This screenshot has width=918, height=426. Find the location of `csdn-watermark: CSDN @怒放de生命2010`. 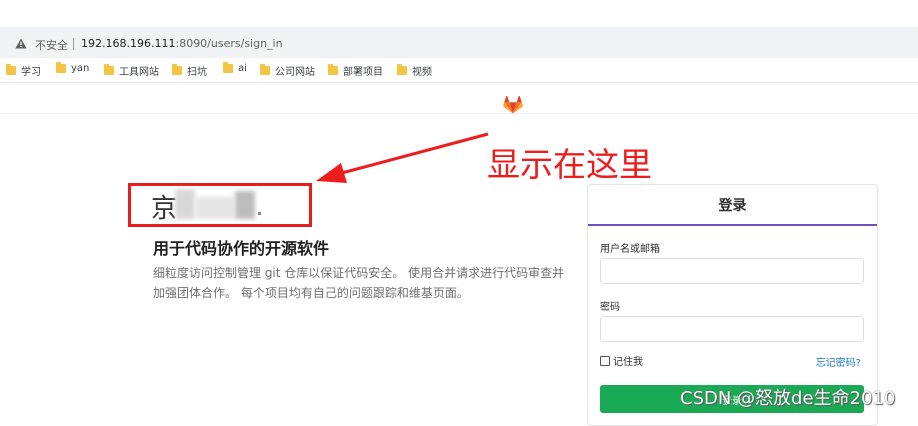

csdn-watermark: CSDN @怒放de生命2010 is located at coordinates (788, 398).